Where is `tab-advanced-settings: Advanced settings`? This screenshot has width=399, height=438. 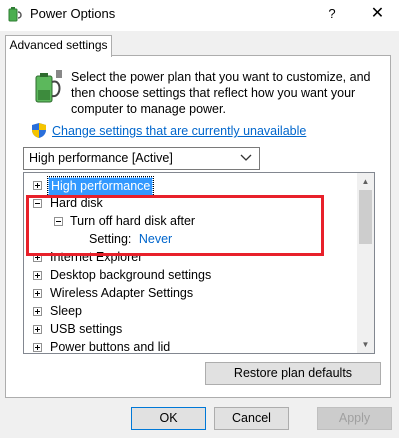 tab-advanced-settings: Advanced settings is located at coordinates (58, 46).